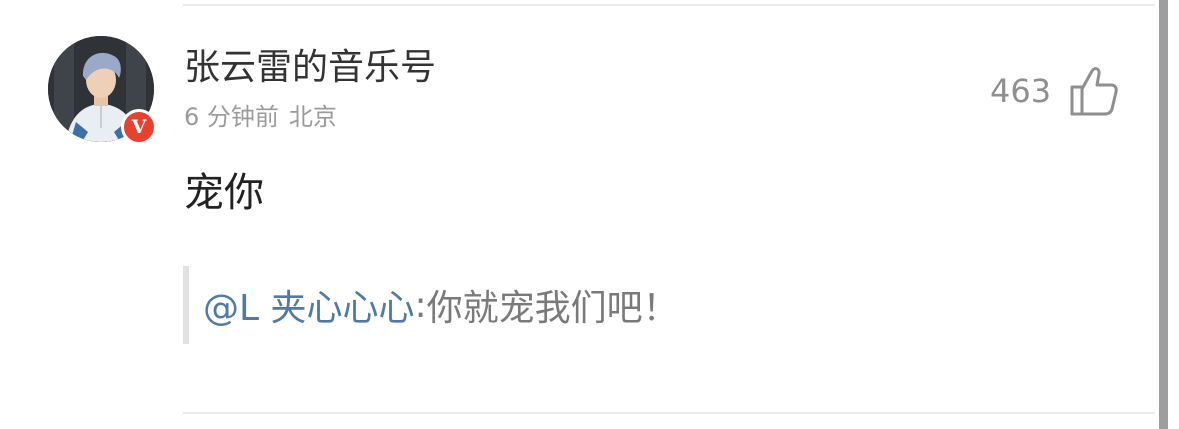  I want to click on author-name: 张云雷的音乐号, so click(310, 68).